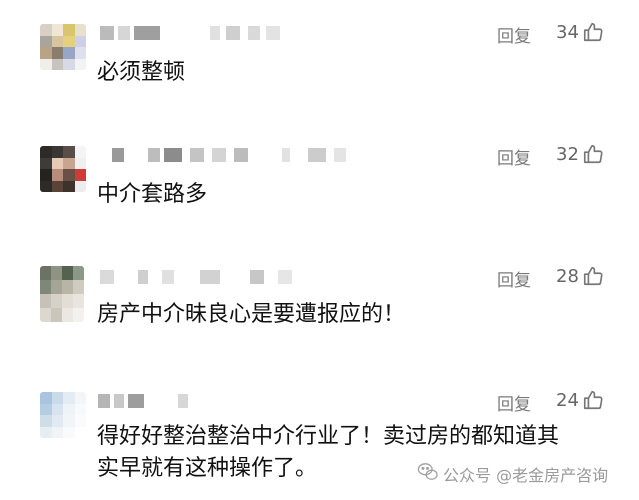  What do you see at coordinates (328, 436) in the screenshot?
I see `comment-text-line-1: 得好好整治整治中介行业了！卖过房的都知道其` at bounding box center [328, 436].